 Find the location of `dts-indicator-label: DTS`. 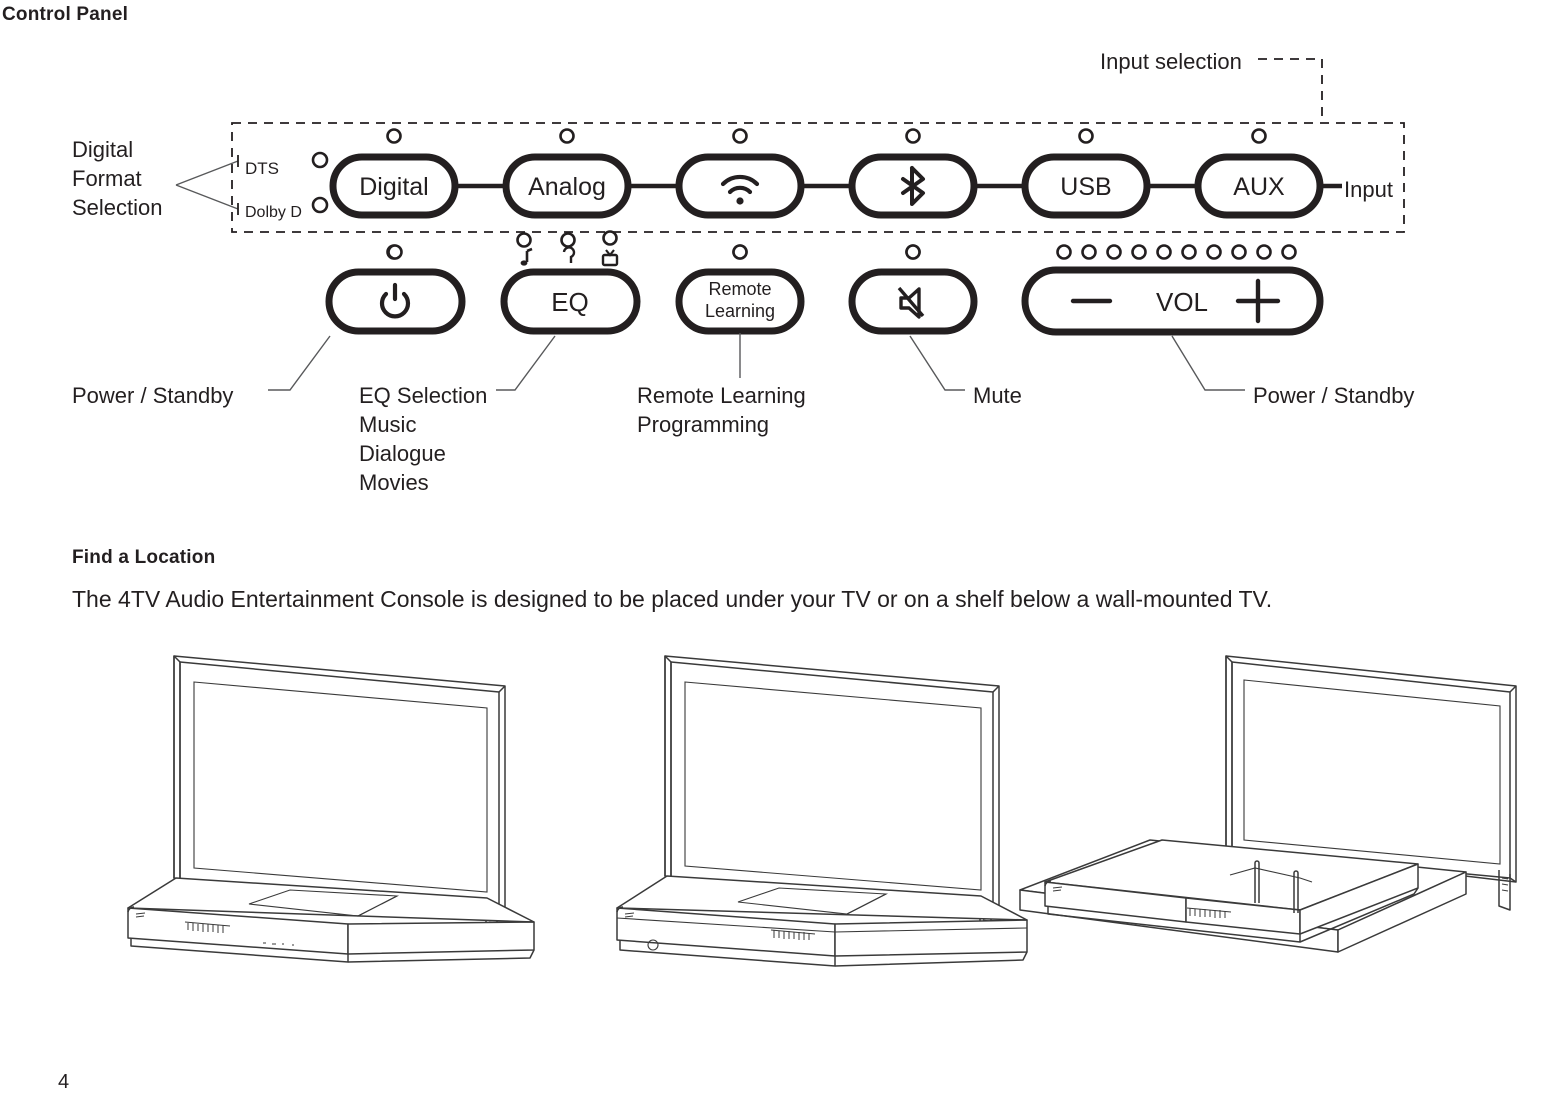

dts-indicator-label: DTS is located at coordinates (262, 168).